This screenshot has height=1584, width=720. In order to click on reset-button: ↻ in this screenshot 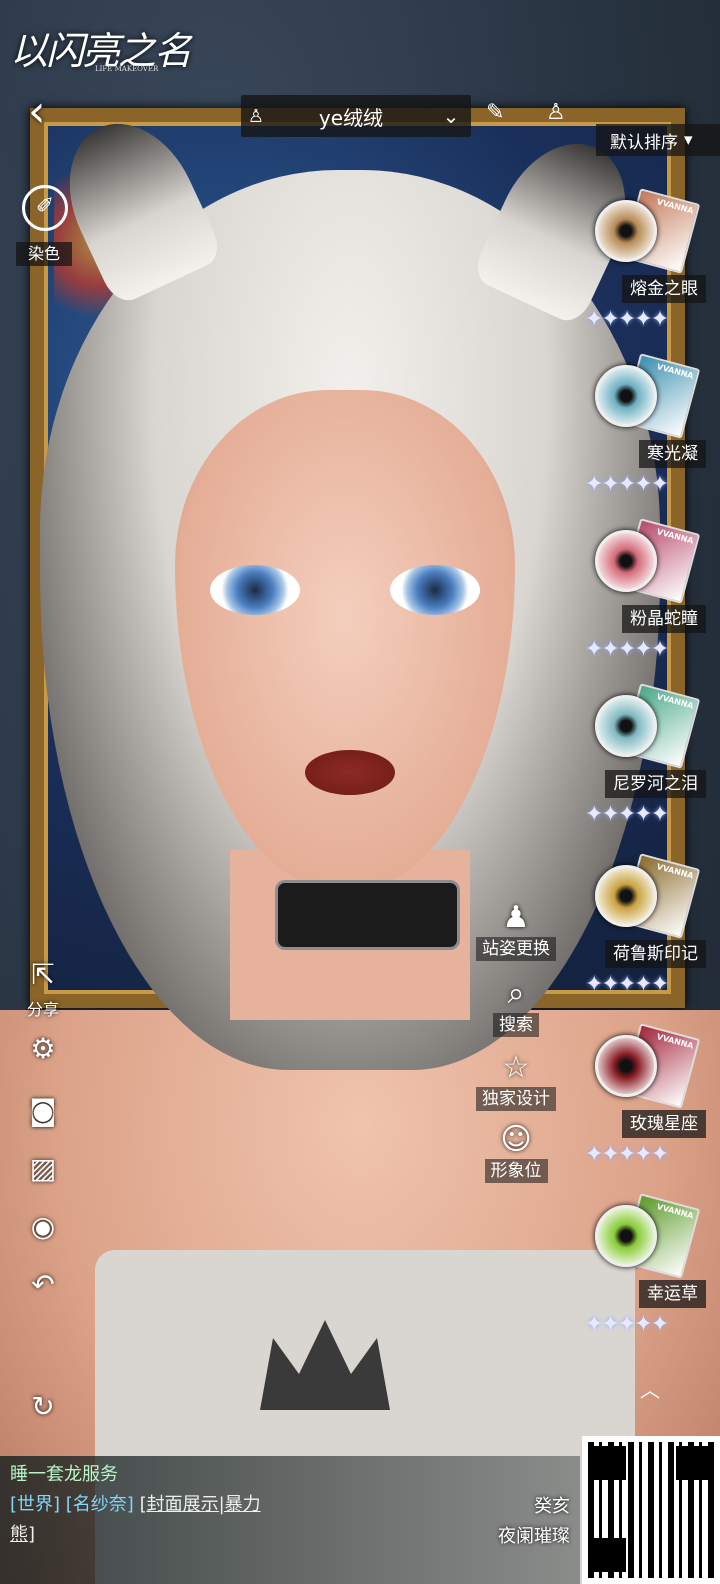, I will do `click(43, 1406)`.